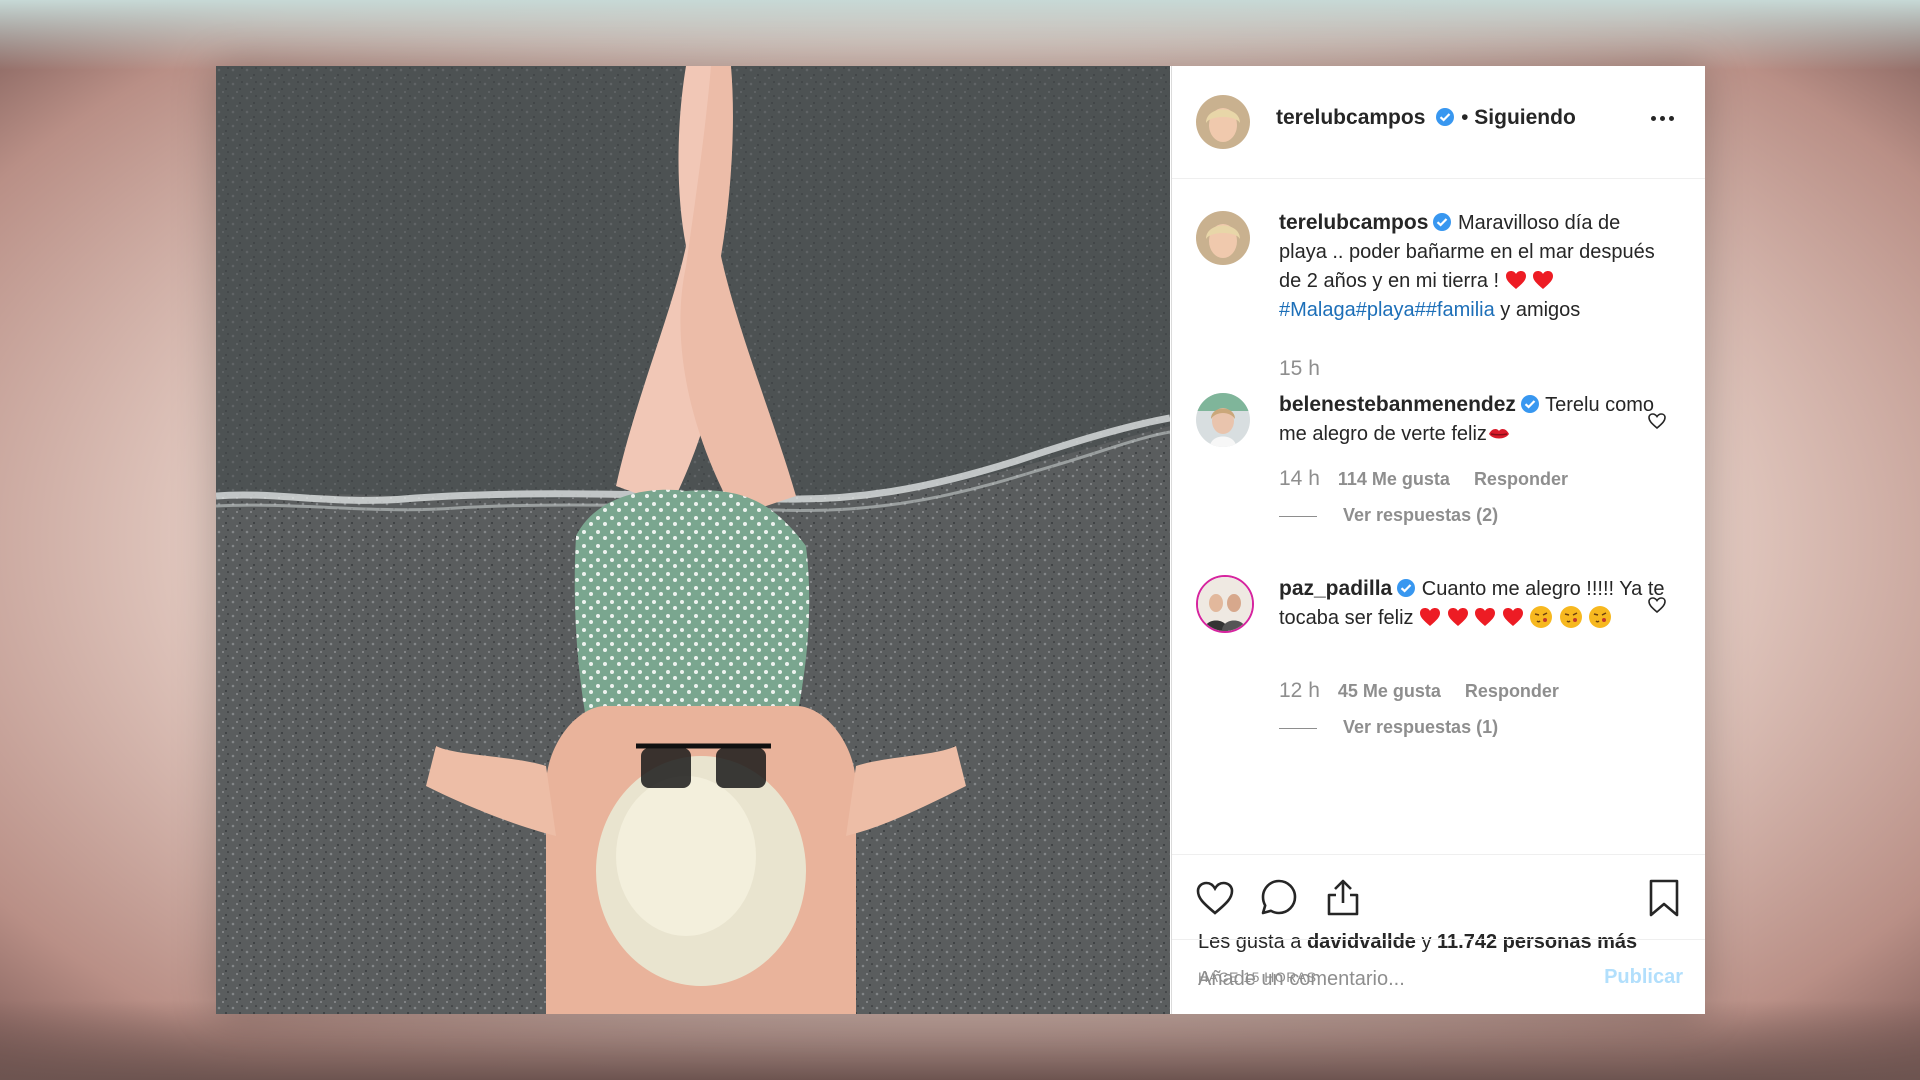 This screenshot has width=1920, height=1080. Describe the element at coordinates (1420, 310) in the screenshot. I see `hashtag-empty: #` at that location.